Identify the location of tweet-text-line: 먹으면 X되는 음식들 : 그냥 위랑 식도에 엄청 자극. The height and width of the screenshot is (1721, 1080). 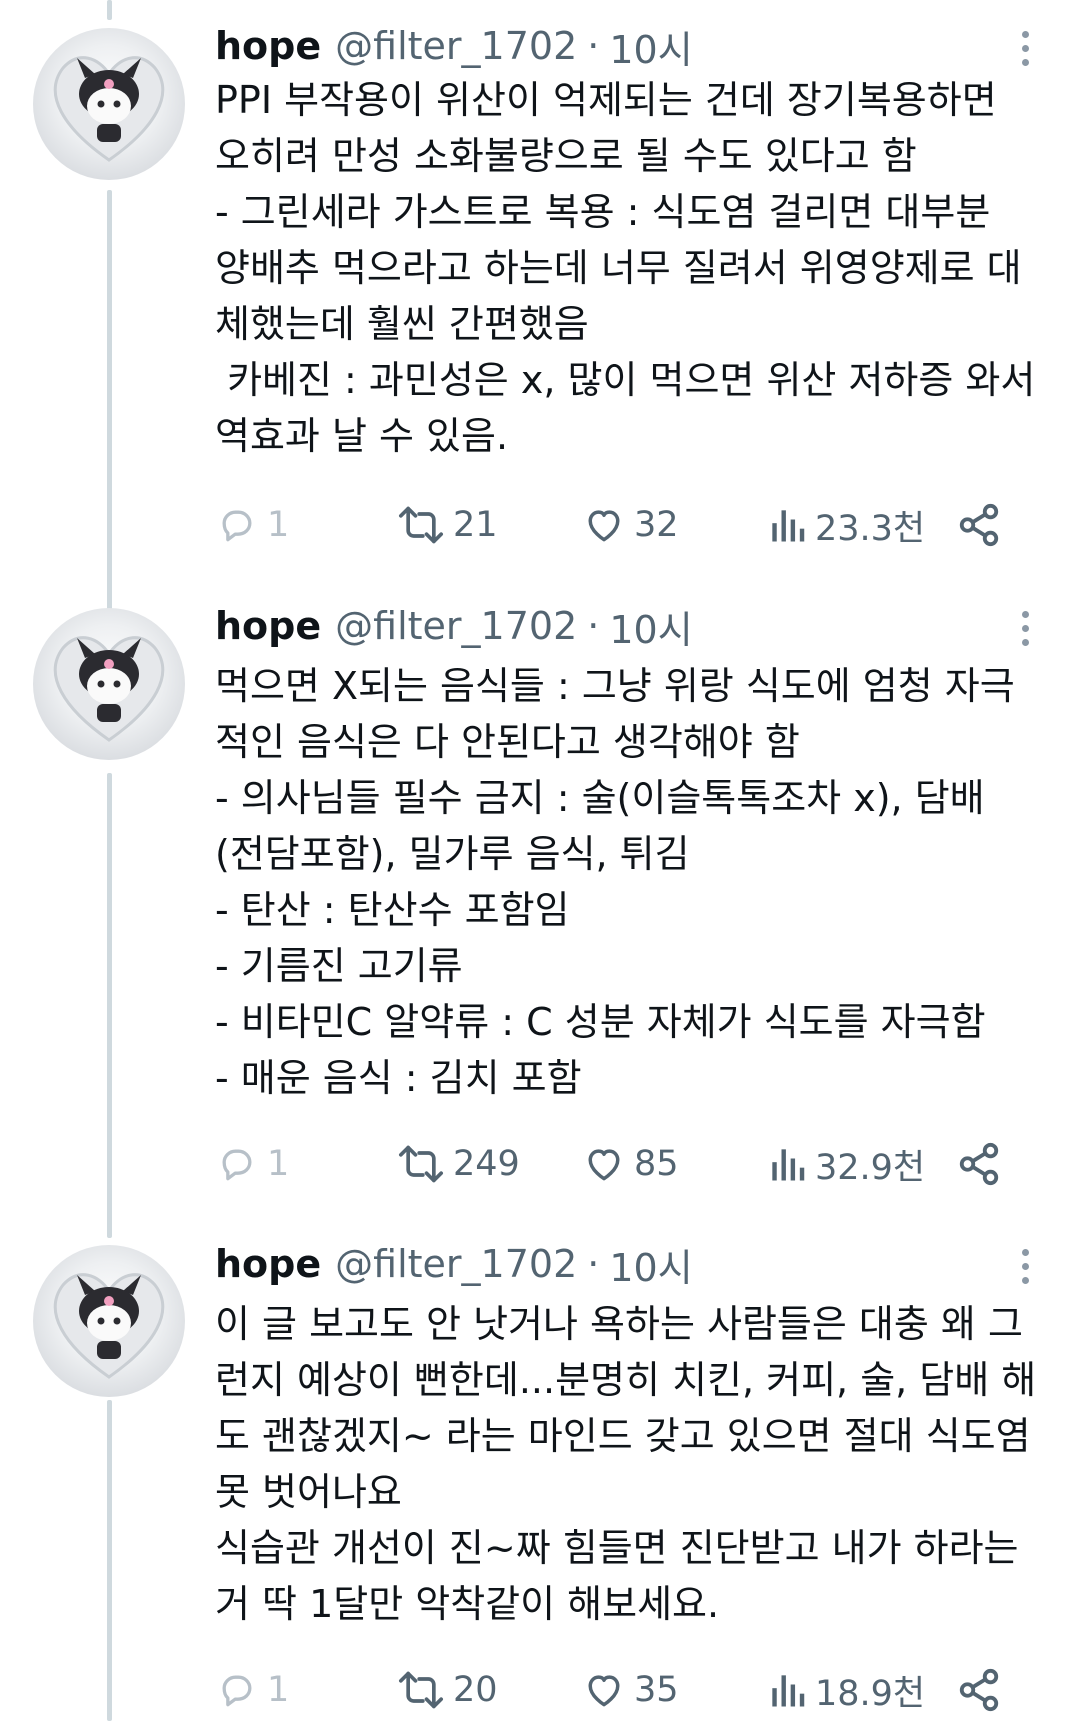
(615, 686).